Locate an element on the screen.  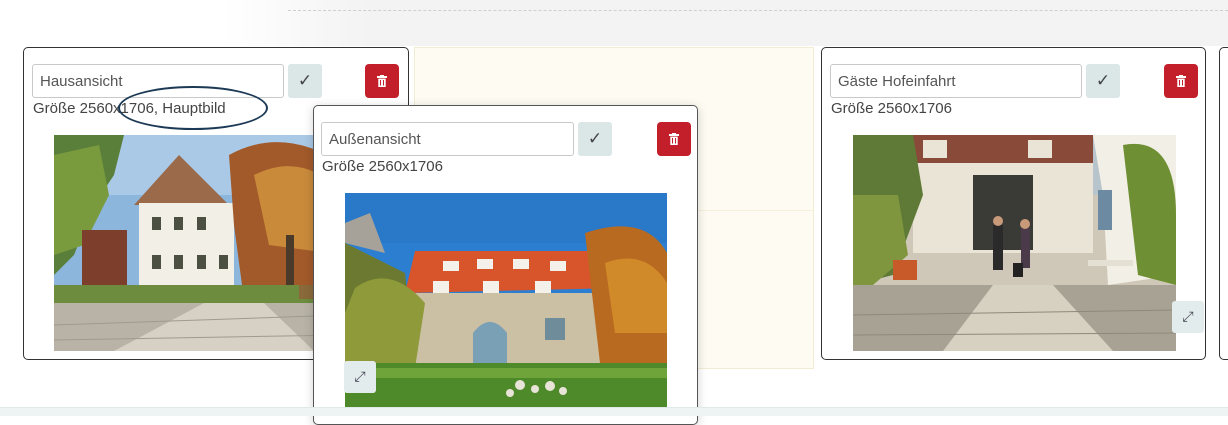
toolbar-background is located at coordinates (614, 23).